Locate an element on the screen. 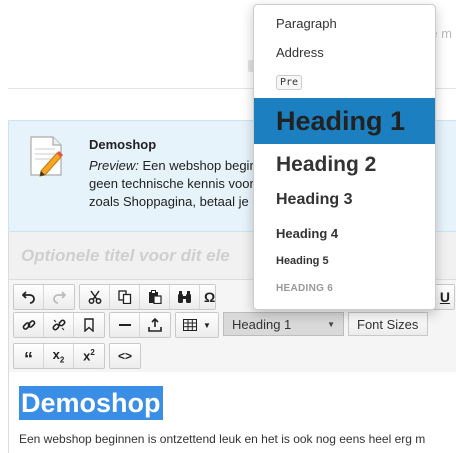 The height and width of the screenshot is (453, 456). dropdown-item-heading-4: Heading 4 is located at coordinates (344, 233).